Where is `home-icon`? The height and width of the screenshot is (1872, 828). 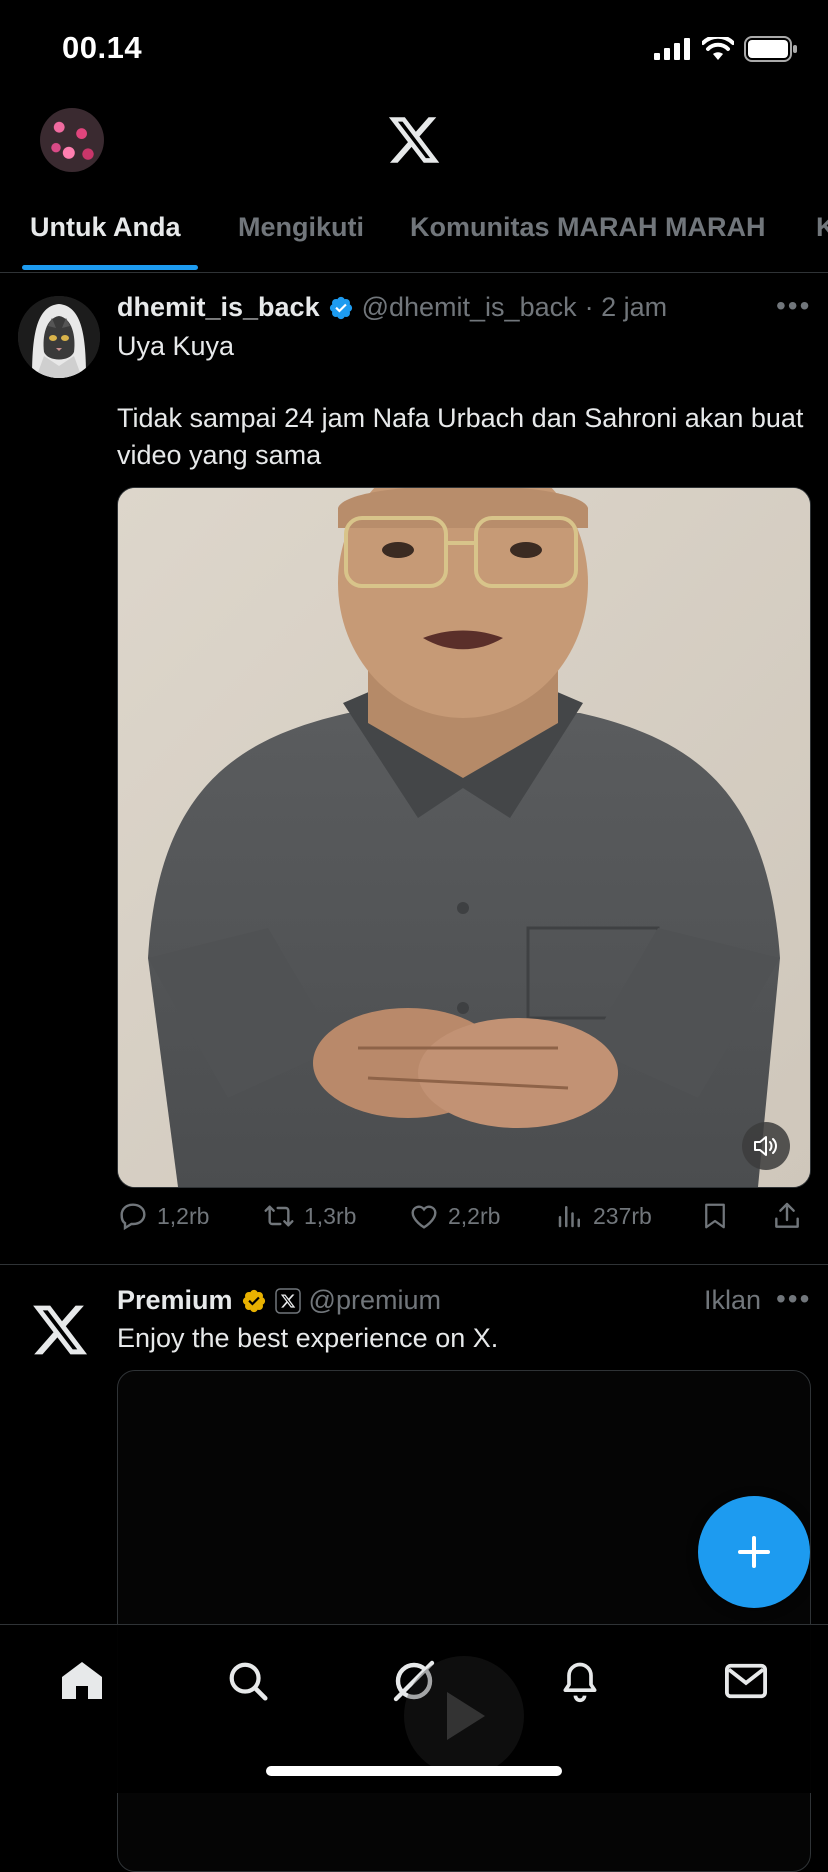 home-icon is located at coordinates (82, 1680).